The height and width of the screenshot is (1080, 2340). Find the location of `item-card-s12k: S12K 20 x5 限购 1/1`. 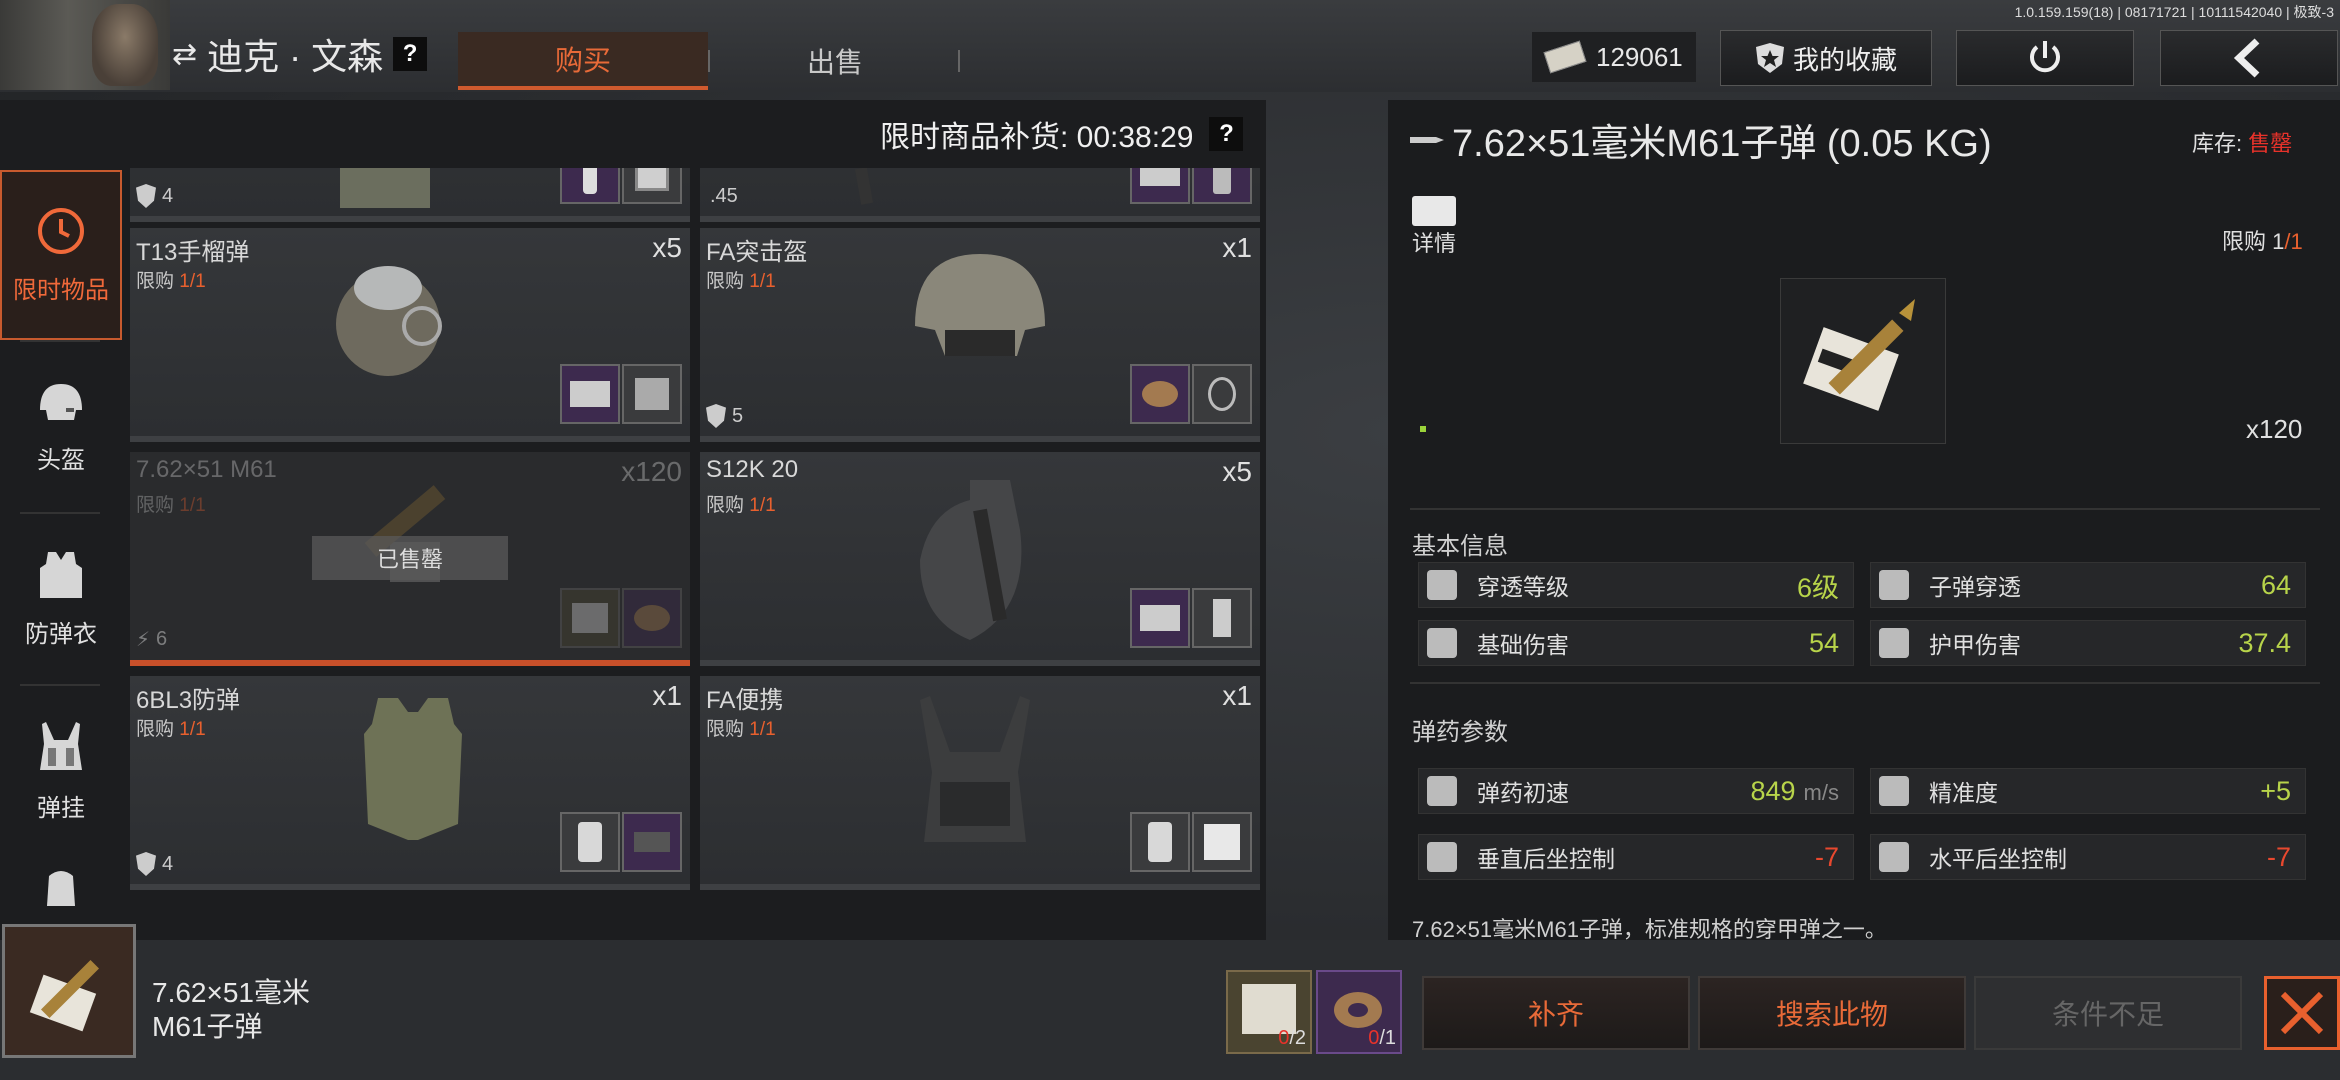

item-card-s12k: S12K 20 x5 限购 1/1 is located at coordinates (980, 559).